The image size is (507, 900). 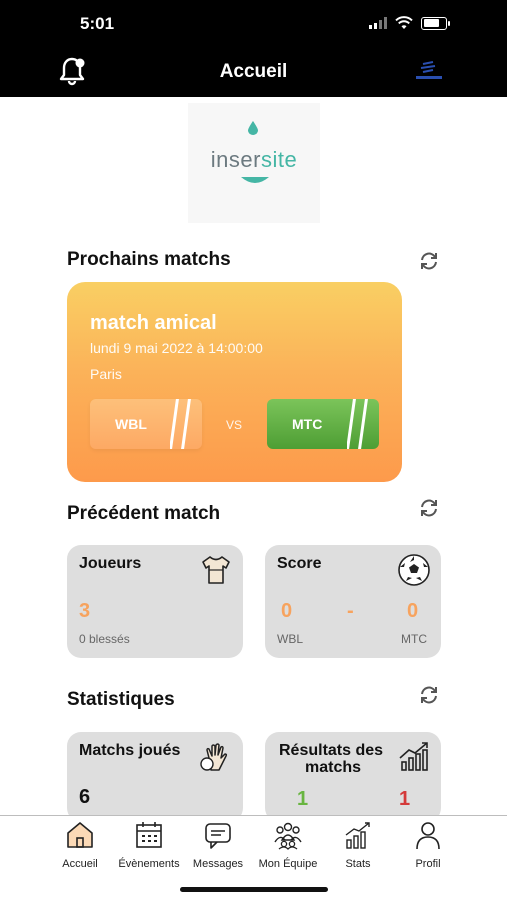 I want to click on players-card: Joueurs 3 0 blessés, so click(x=155, y=601).